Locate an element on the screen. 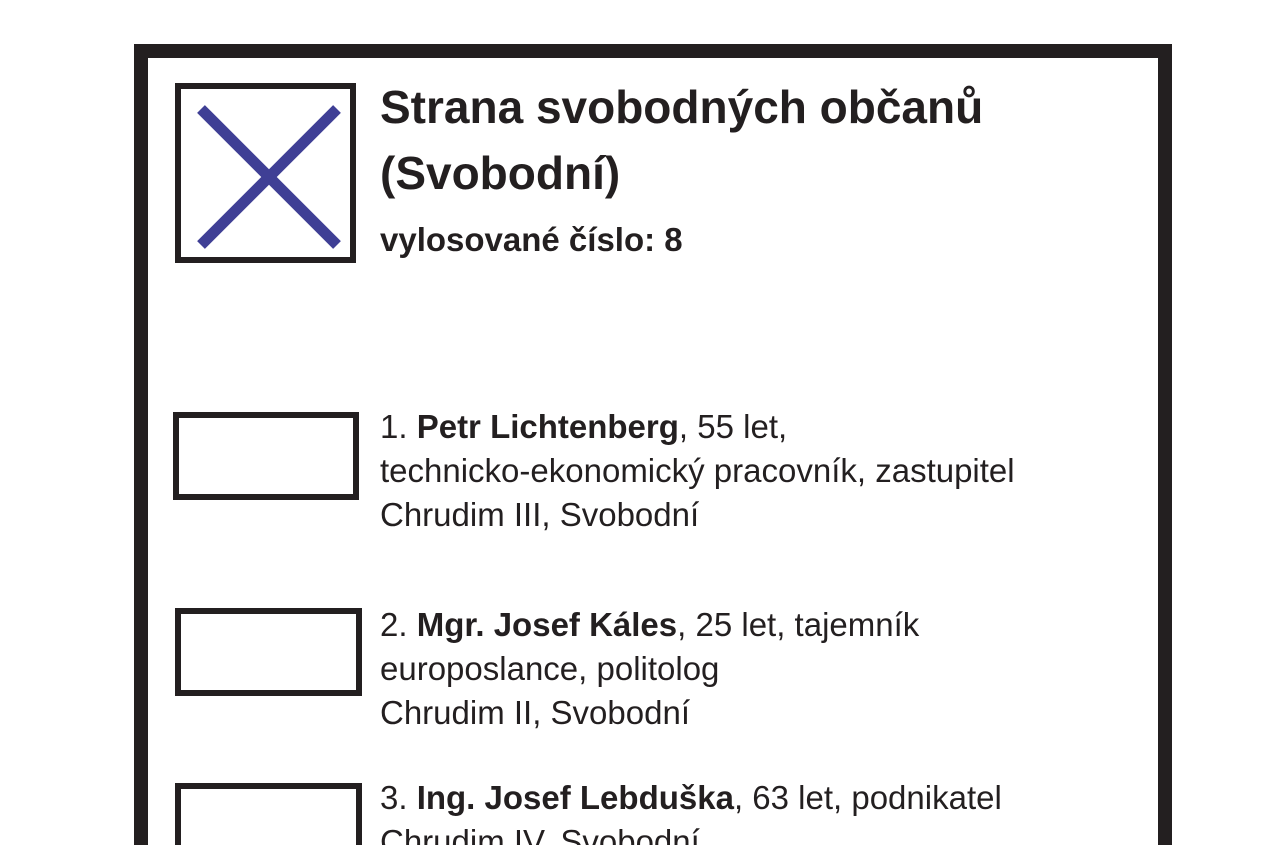 This screenshot has height=845, width=1268. party-name-line1: Strana svobodných občanů is located at coordinates (682, 107).